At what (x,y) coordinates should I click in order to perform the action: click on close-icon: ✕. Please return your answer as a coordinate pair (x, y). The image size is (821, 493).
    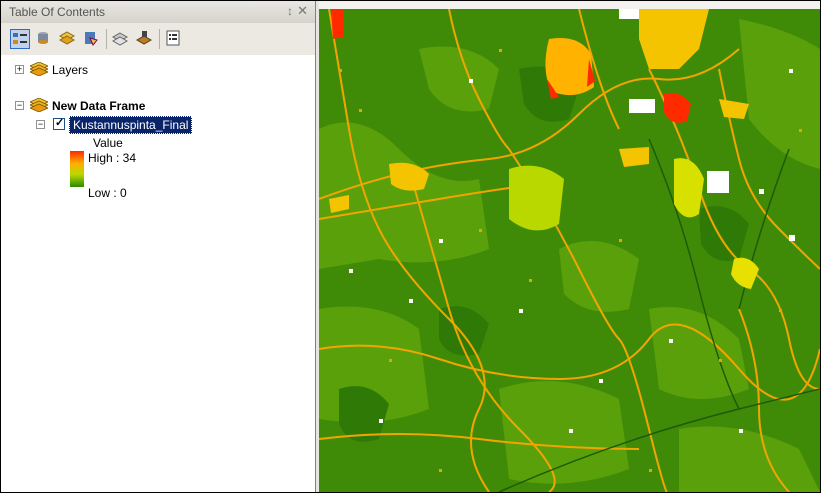
    Looking at the image, I should click on (302, 11).